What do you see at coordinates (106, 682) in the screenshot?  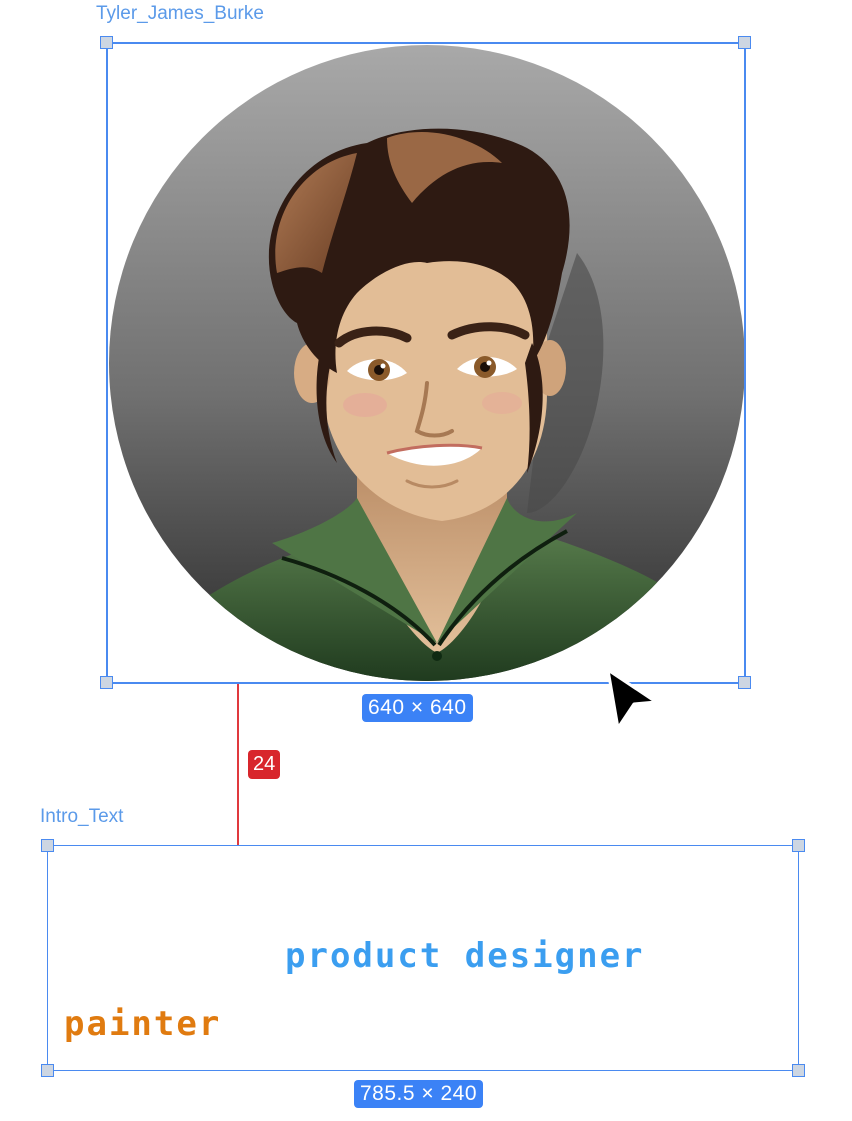 I see `resize-handle-bottom-left` at bounding box center [106, 682].